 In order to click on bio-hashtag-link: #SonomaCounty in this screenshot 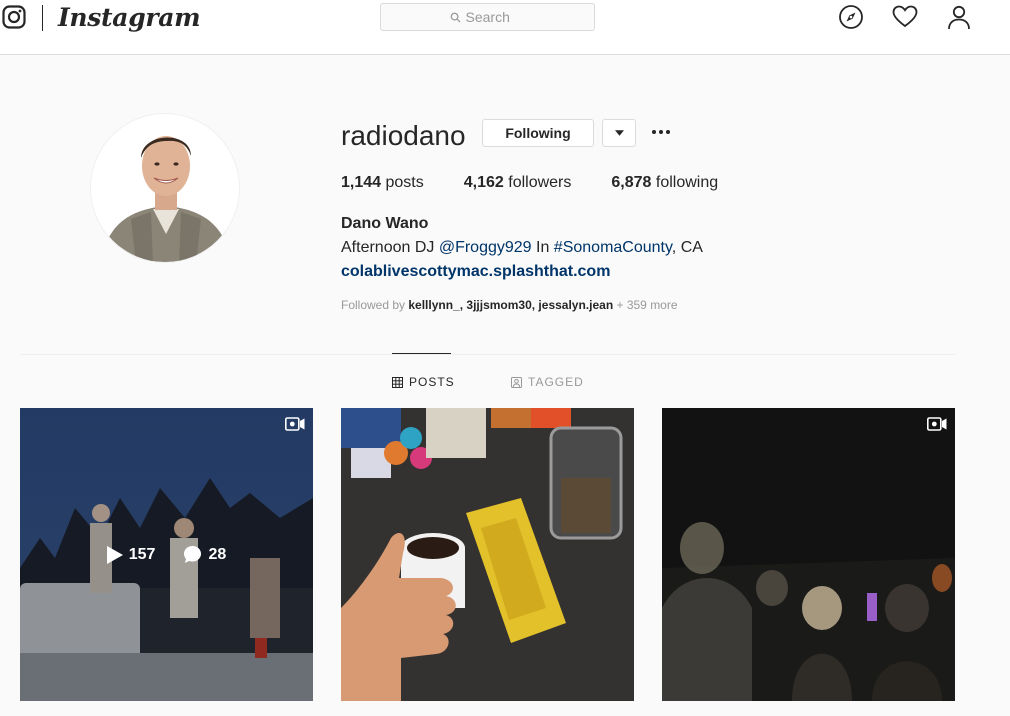, I will do `click(613, 247)`.